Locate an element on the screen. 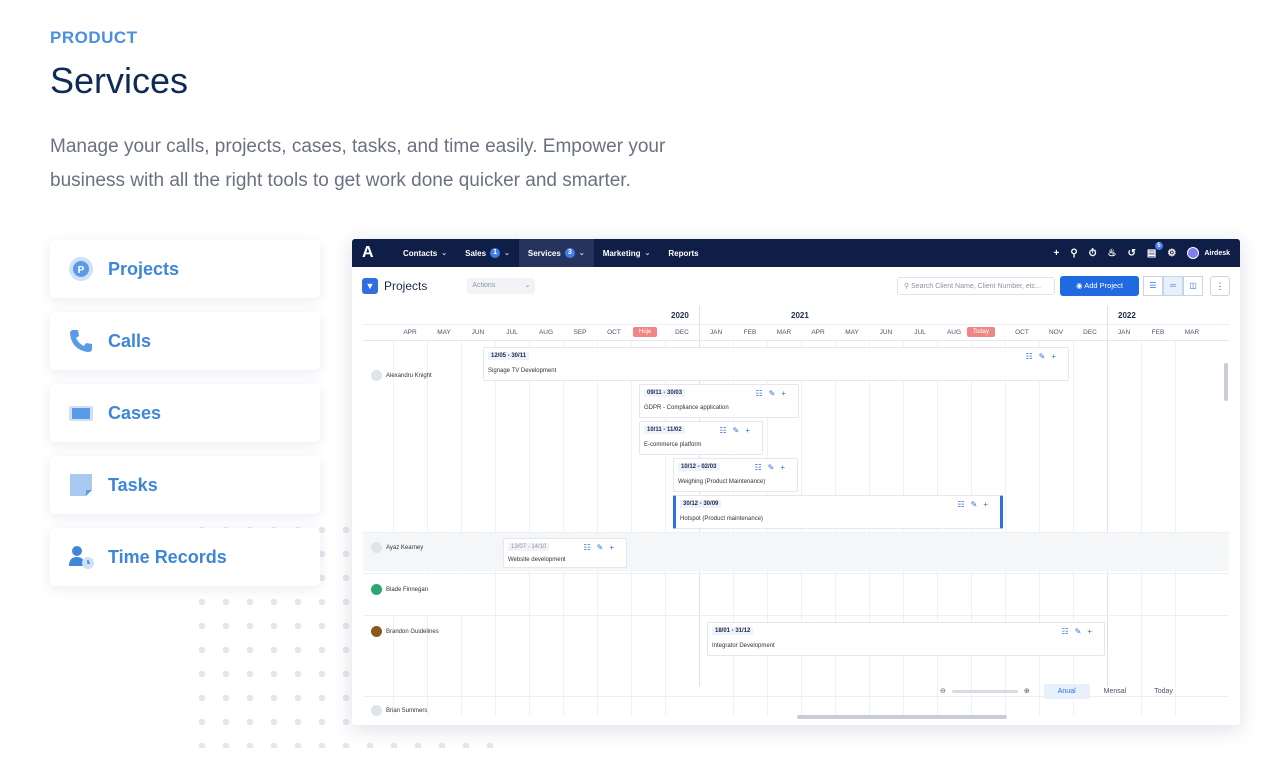 The height and width of the screenshot is (760, 1270). vertical-scrollbar is located at coordinates (1226, 382).